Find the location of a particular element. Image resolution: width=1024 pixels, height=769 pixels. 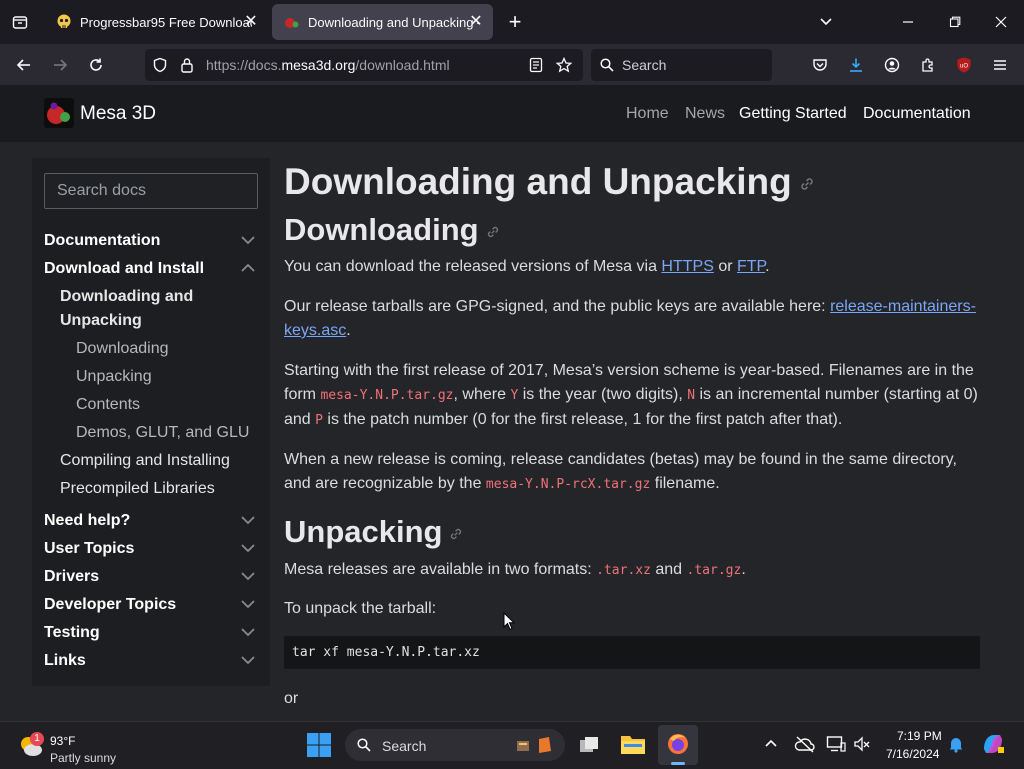

menu-icon is located at coordinates (1000, 65).